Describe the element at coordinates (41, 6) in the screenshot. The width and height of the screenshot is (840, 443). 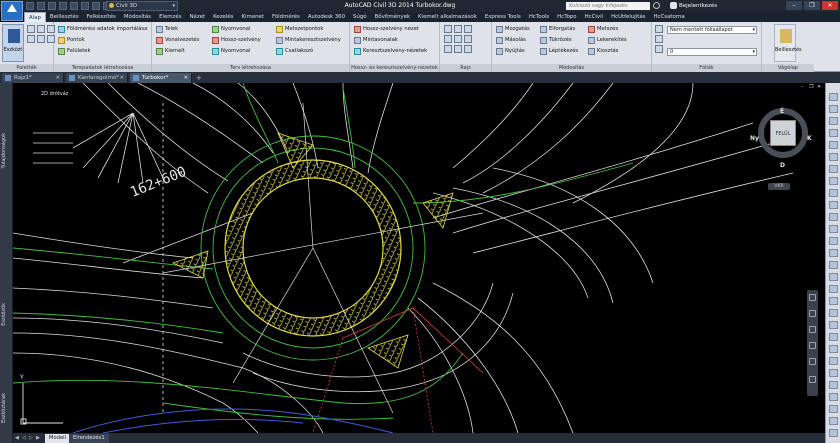
I see `open-icon` at that location.